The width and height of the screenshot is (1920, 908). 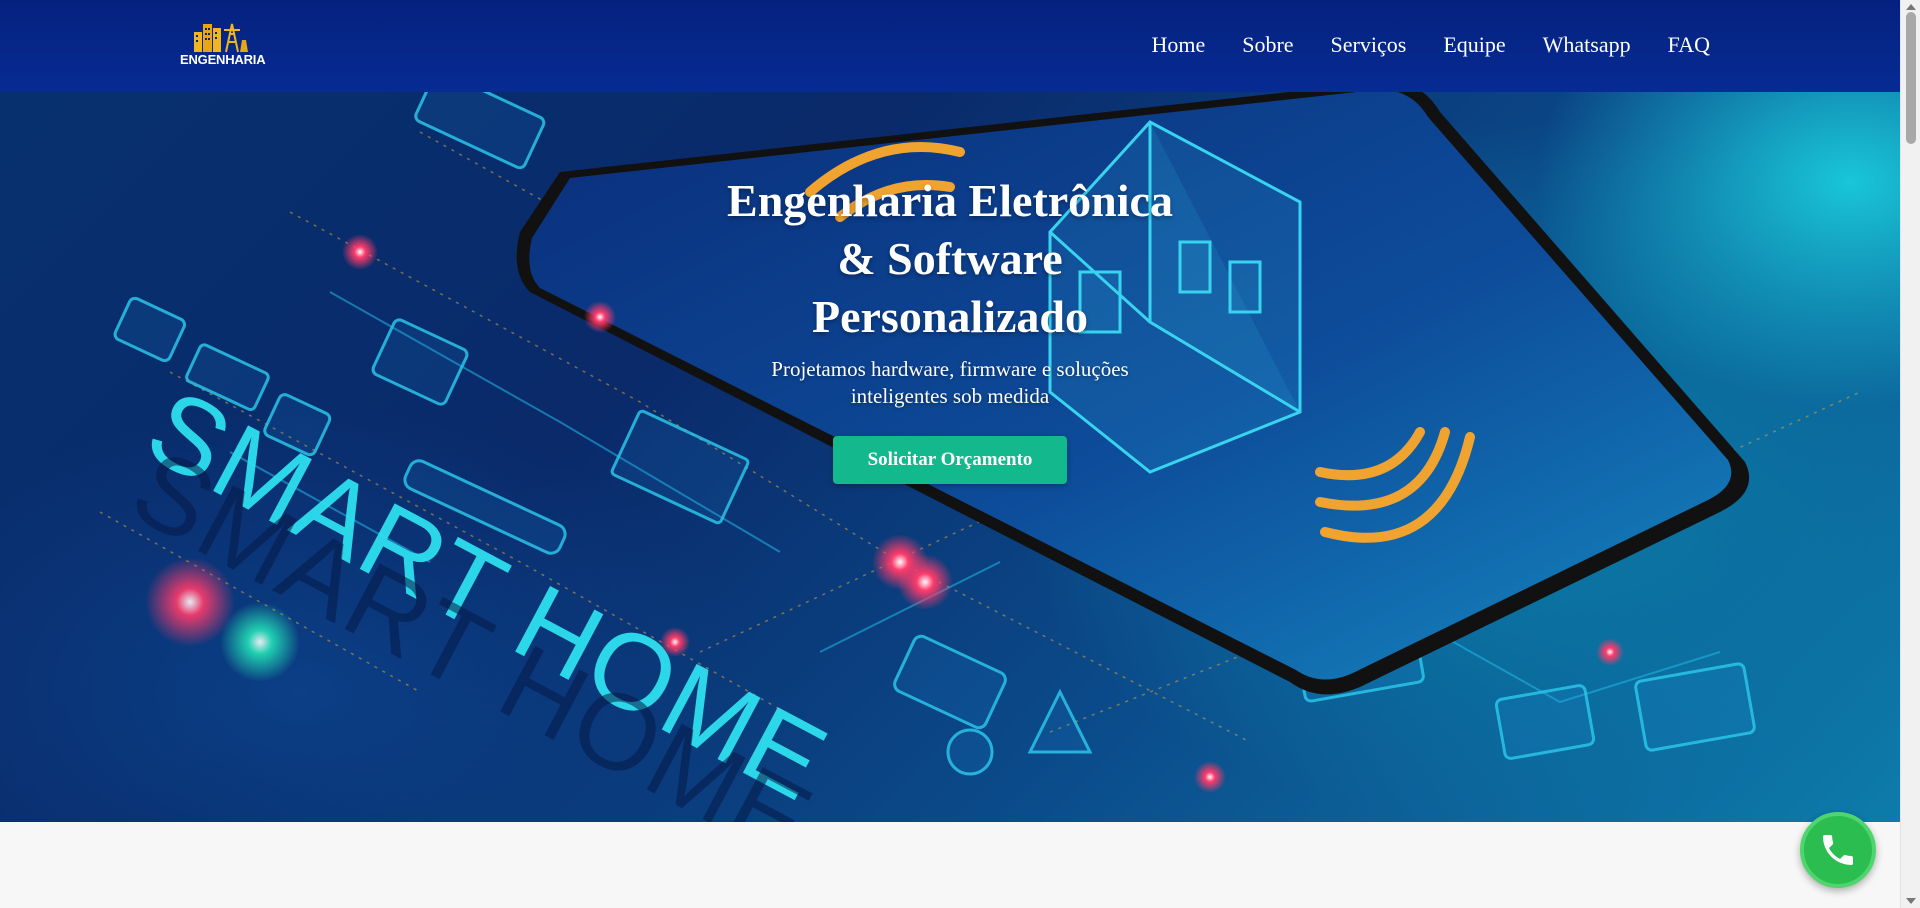 What do you see at coordinates (1474, 45) in the screenshot?
I see `nav-link-equipe: Equipe` at bounding box center [1474, 45].